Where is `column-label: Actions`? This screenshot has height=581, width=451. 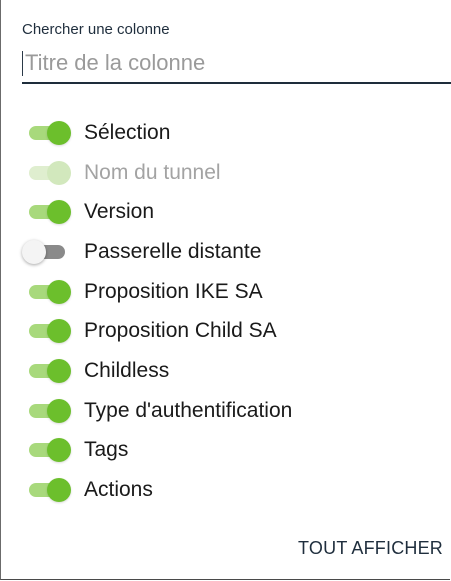 column-label: Actions is located at coordinates (118, 490).